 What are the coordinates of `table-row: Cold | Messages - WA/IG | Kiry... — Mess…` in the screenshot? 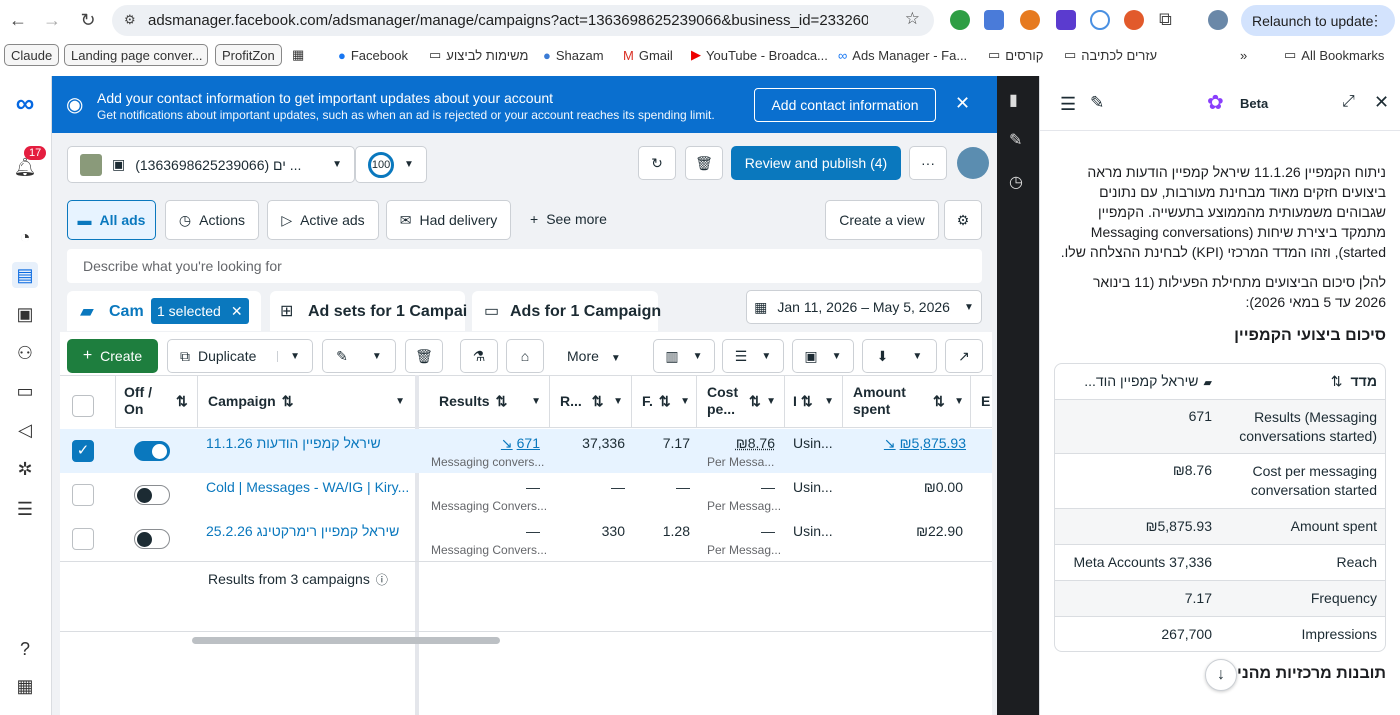 It's located at (526, 495).